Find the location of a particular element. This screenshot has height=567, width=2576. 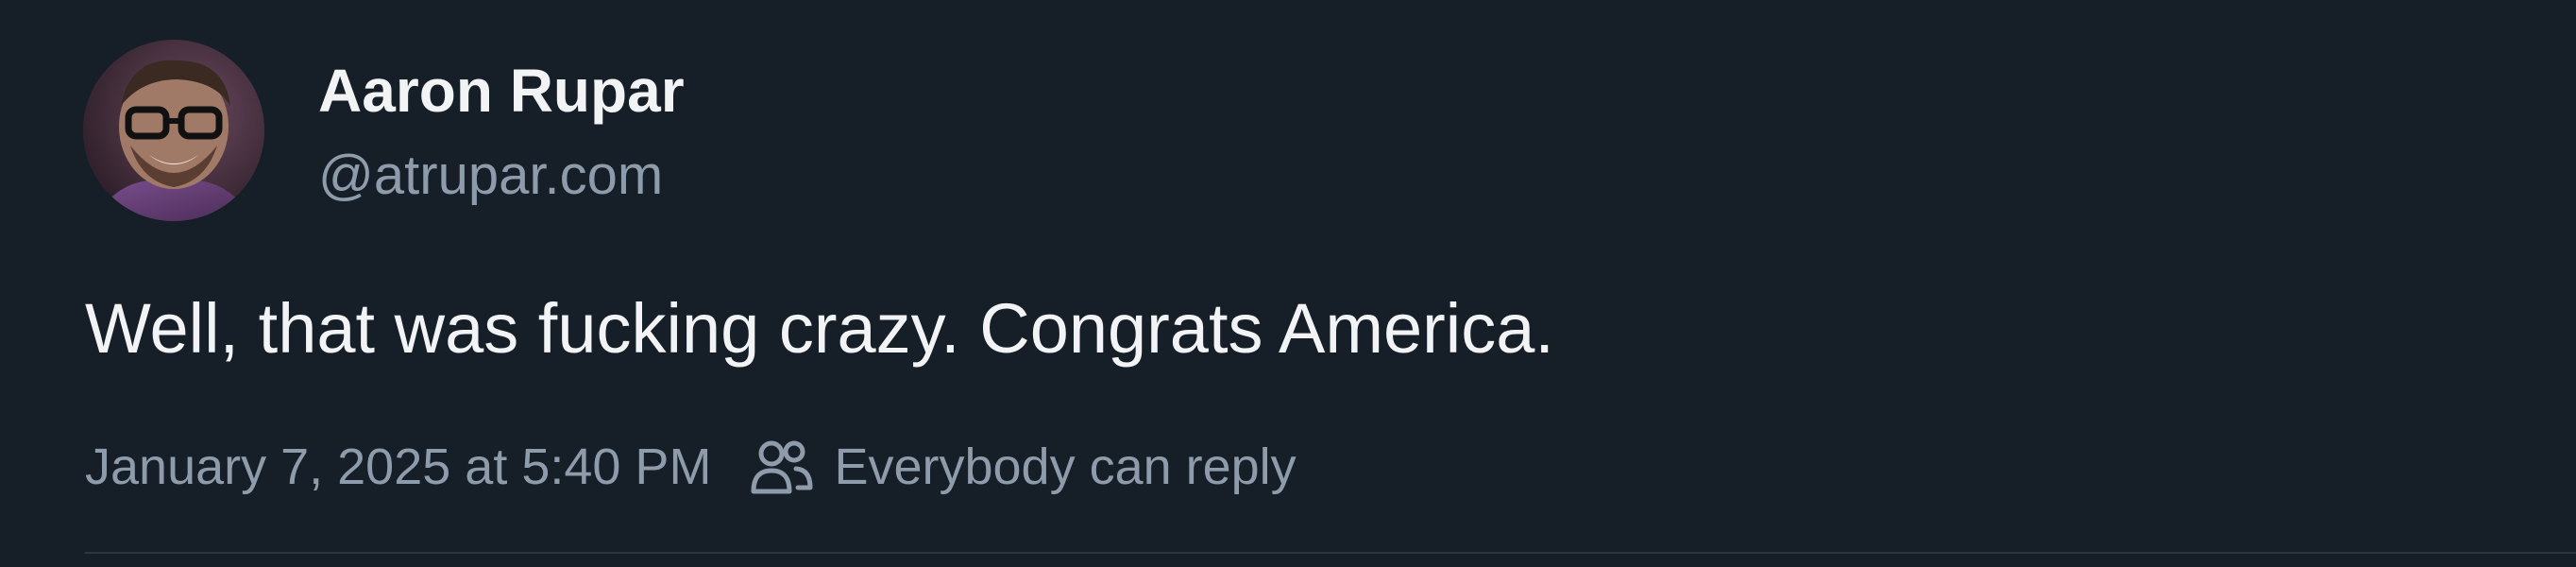

post-timestamp: January 7, 2025 at 5:40 PM is located at coordinates (398, 467).